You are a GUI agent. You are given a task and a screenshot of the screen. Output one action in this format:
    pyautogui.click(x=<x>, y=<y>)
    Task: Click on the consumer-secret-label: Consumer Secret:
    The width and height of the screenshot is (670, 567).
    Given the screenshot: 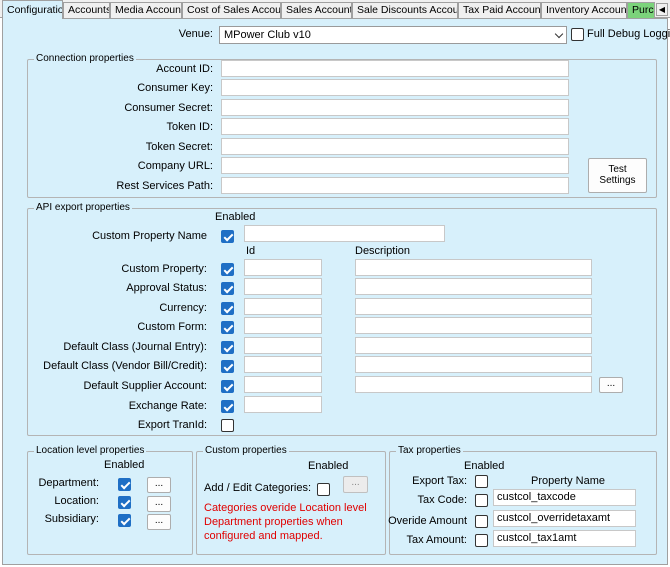 What is the action you would take?
    pyautogui.click(x=168, y=108)
    